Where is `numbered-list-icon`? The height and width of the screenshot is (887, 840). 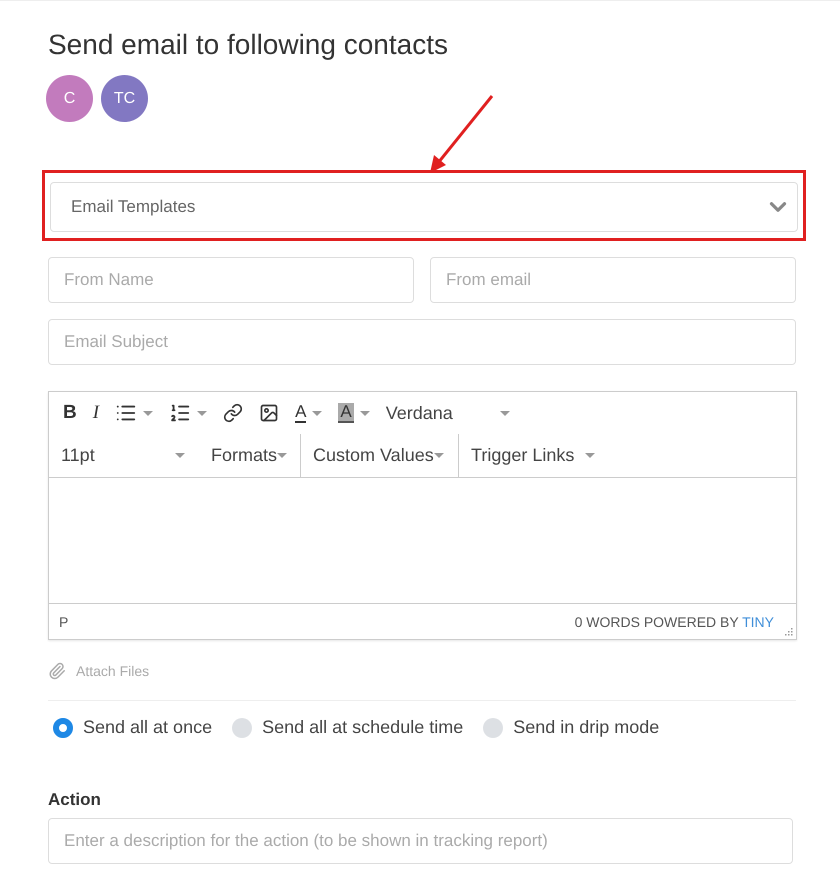
numbered-list-icon is located at coordinates (180, 413).